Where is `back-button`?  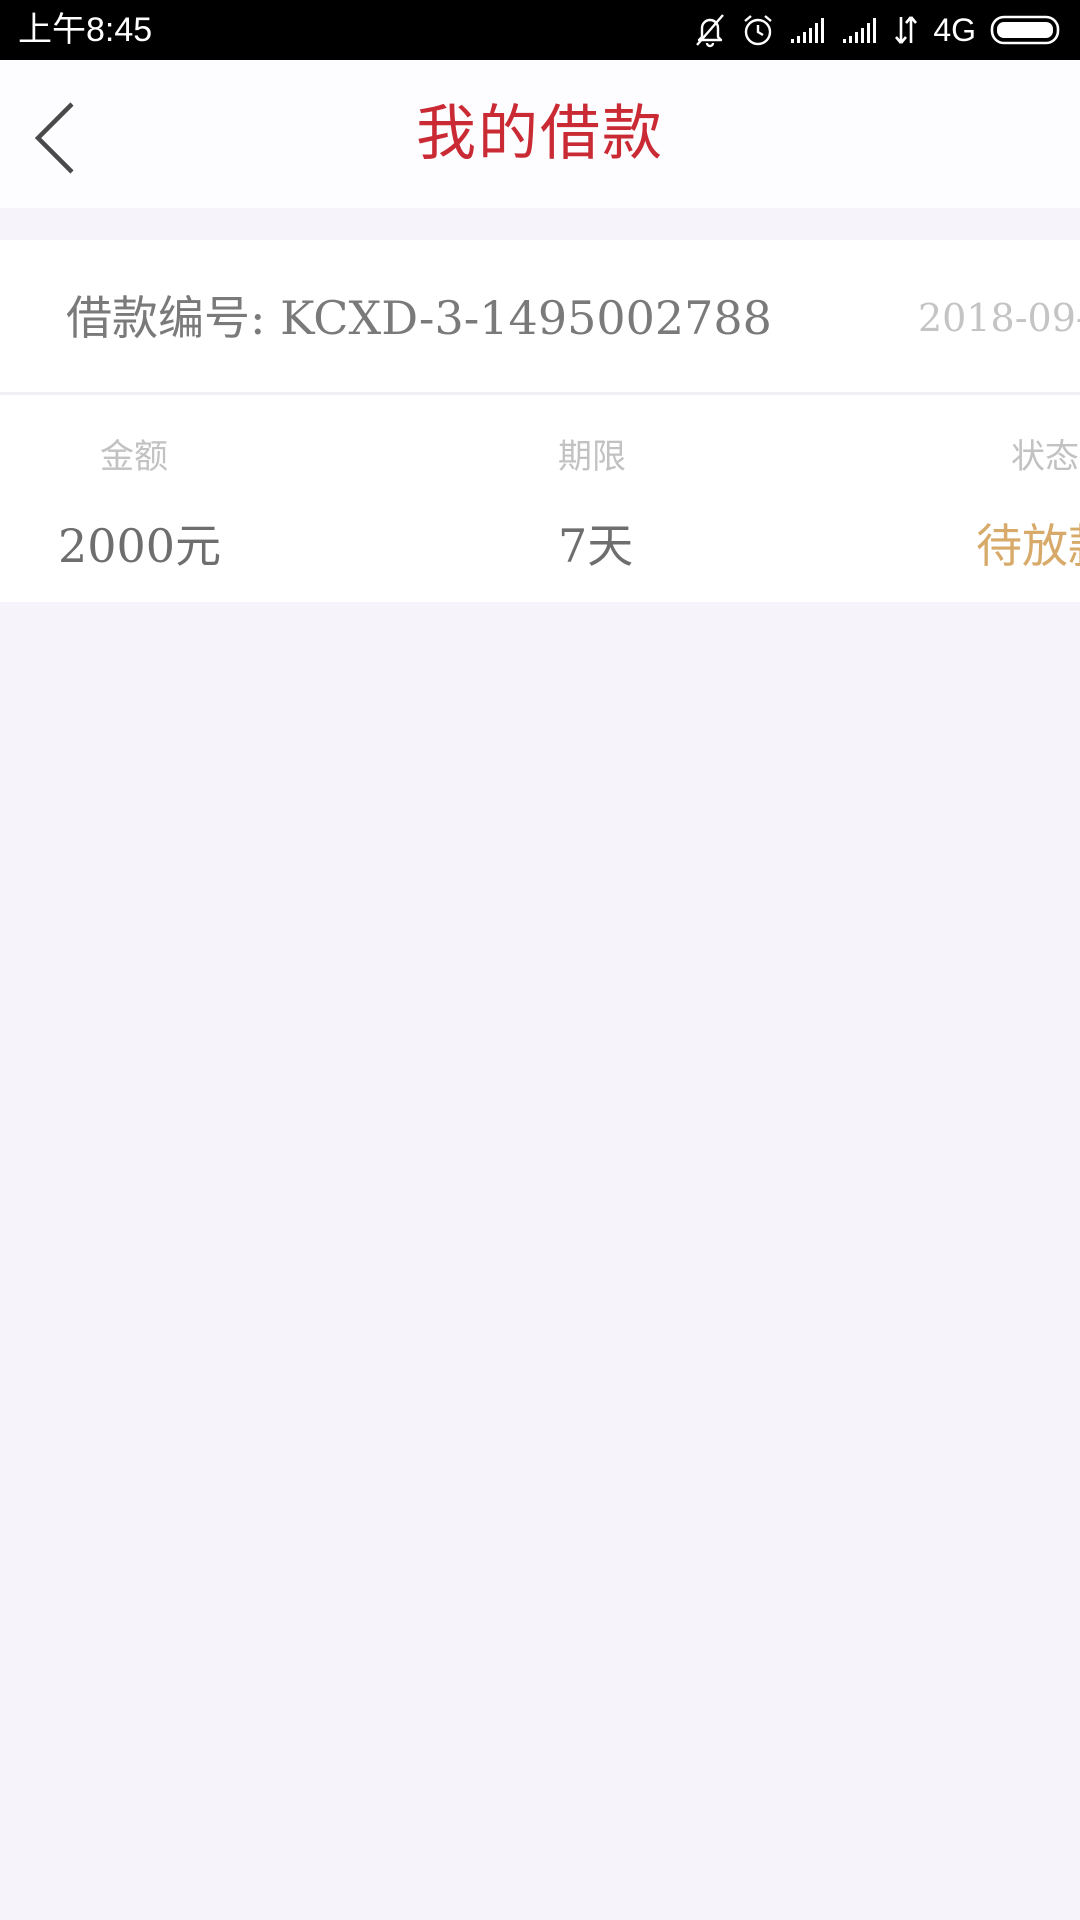
back-button is located at coordinates (57, 136).